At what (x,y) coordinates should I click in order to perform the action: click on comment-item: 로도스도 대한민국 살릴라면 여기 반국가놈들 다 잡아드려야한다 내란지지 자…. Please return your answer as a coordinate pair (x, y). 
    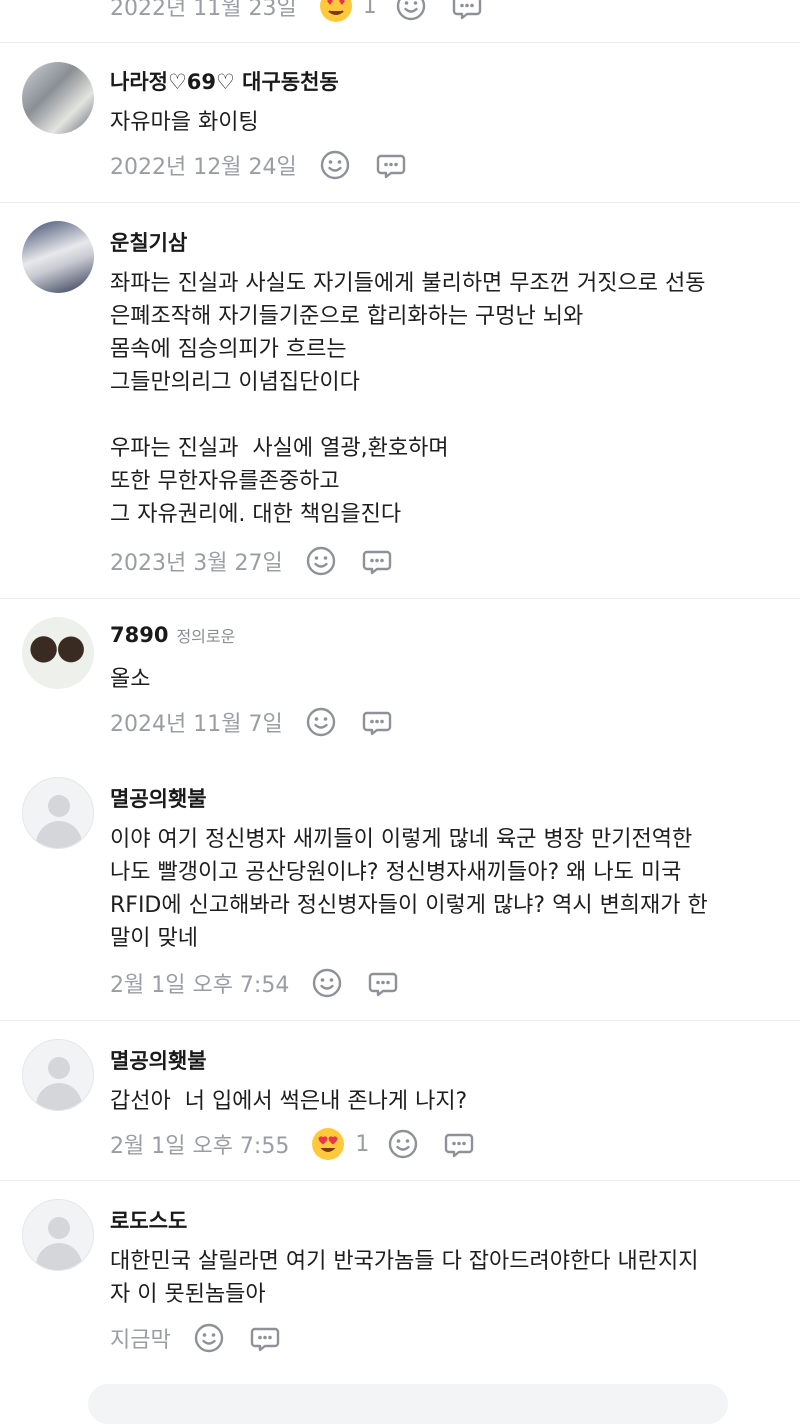
    Looking at the image, I should click on (400, 1278).